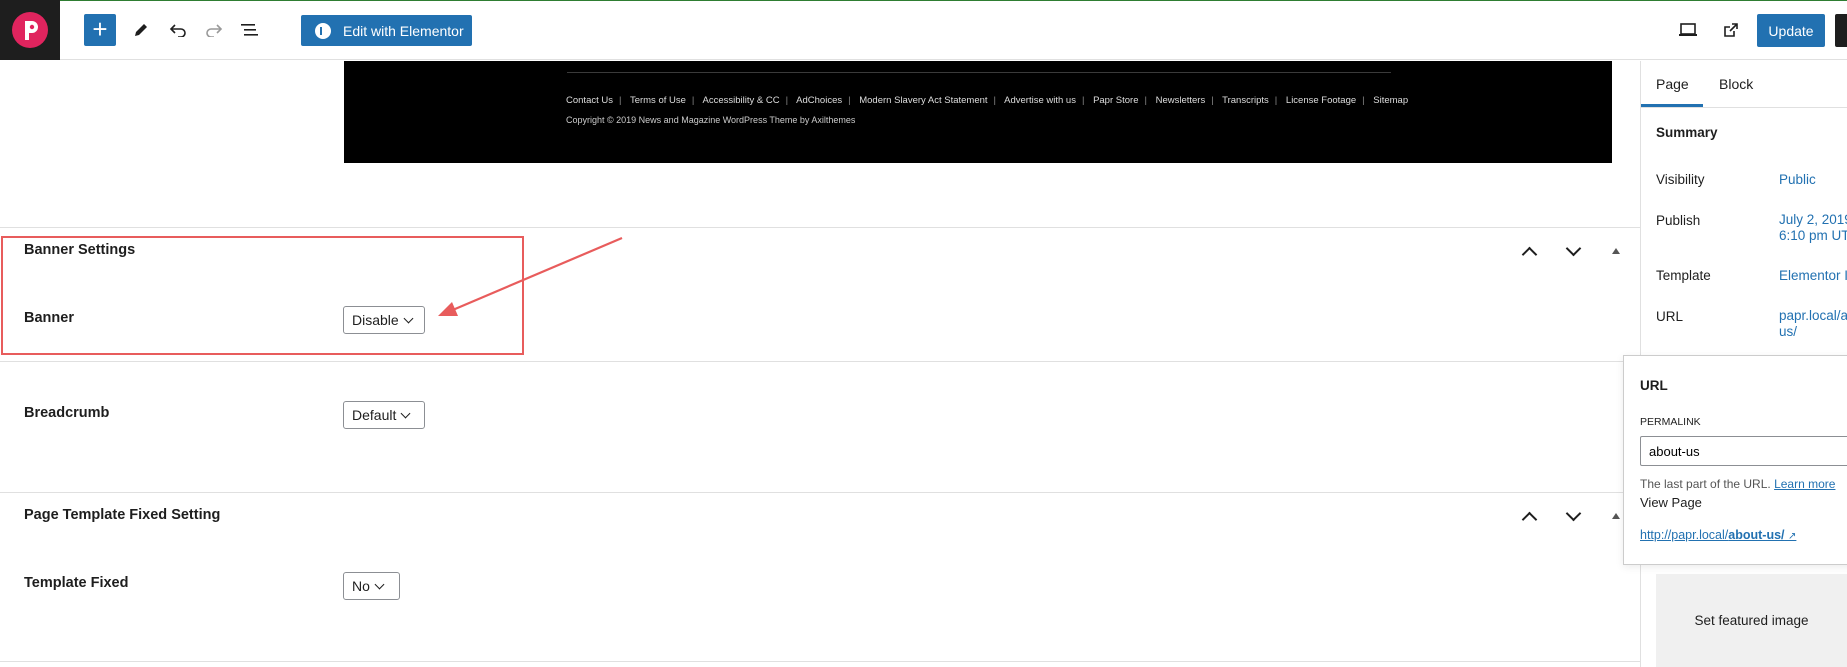 Image resolution: width=1847 pixels, height=667 pixels. Describe the element at coordinates (1181, 100) in the screenshot. I see `footer-link: Newsletters` at that location.